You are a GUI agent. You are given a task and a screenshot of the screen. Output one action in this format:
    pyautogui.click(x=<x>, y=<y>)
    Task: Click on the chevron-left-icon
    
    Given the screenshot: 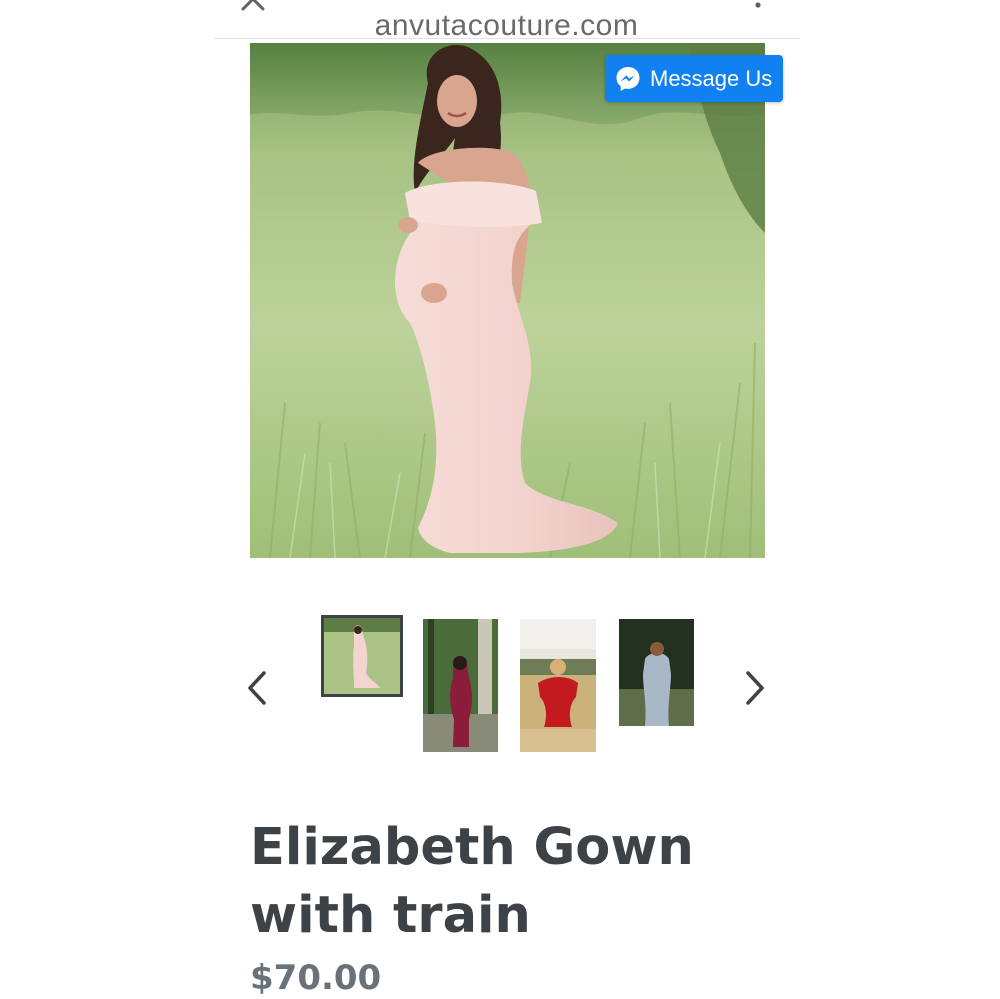 What is the action you would take?
    pyautogui.click(x=257, y=688)
    